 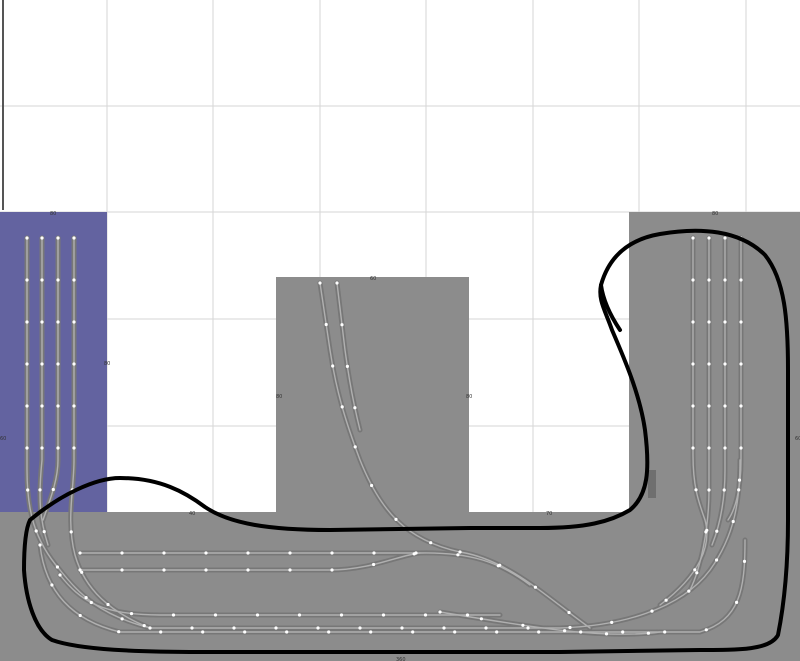 I want to click on dimension-label: 360, so click(x=401, y=659).